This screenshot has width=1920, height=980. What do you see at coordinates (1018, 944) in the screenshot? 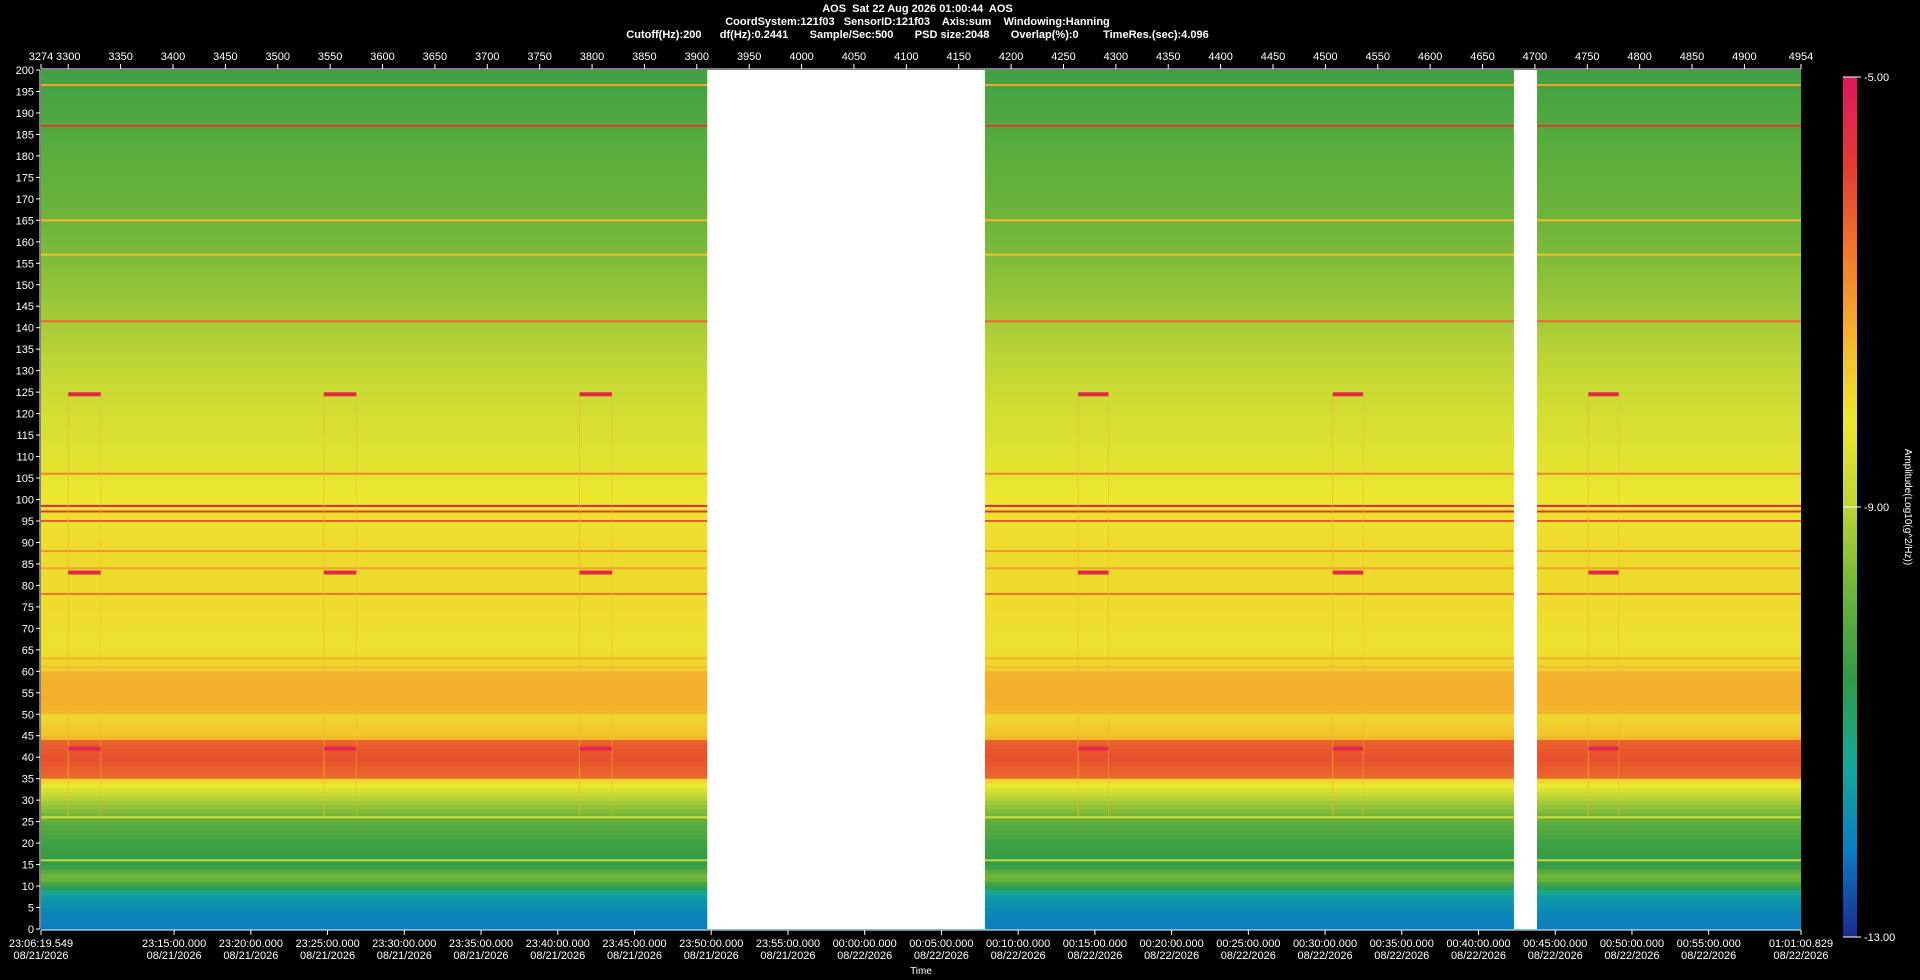
I see `time-tick-label: 00:10:00.000` at bounding box center [1018, 944].